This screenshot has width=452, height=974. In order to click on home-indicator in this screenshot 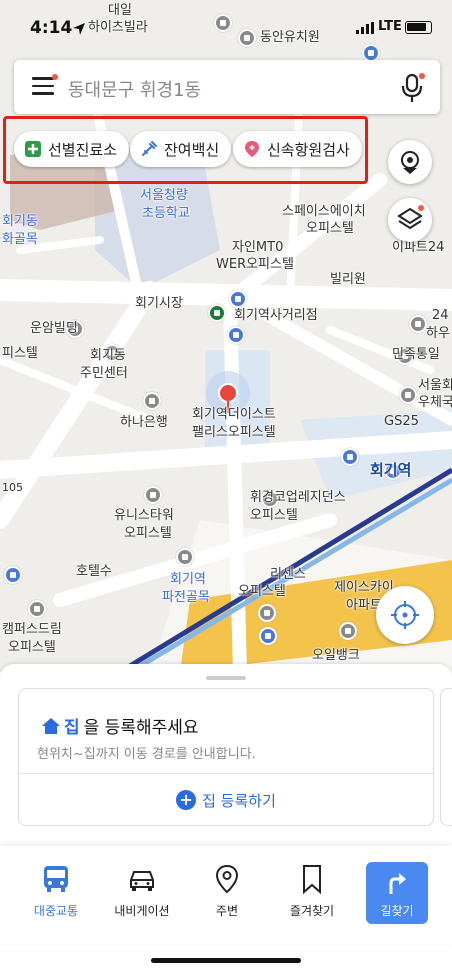, I will do `click(226, 960)`.